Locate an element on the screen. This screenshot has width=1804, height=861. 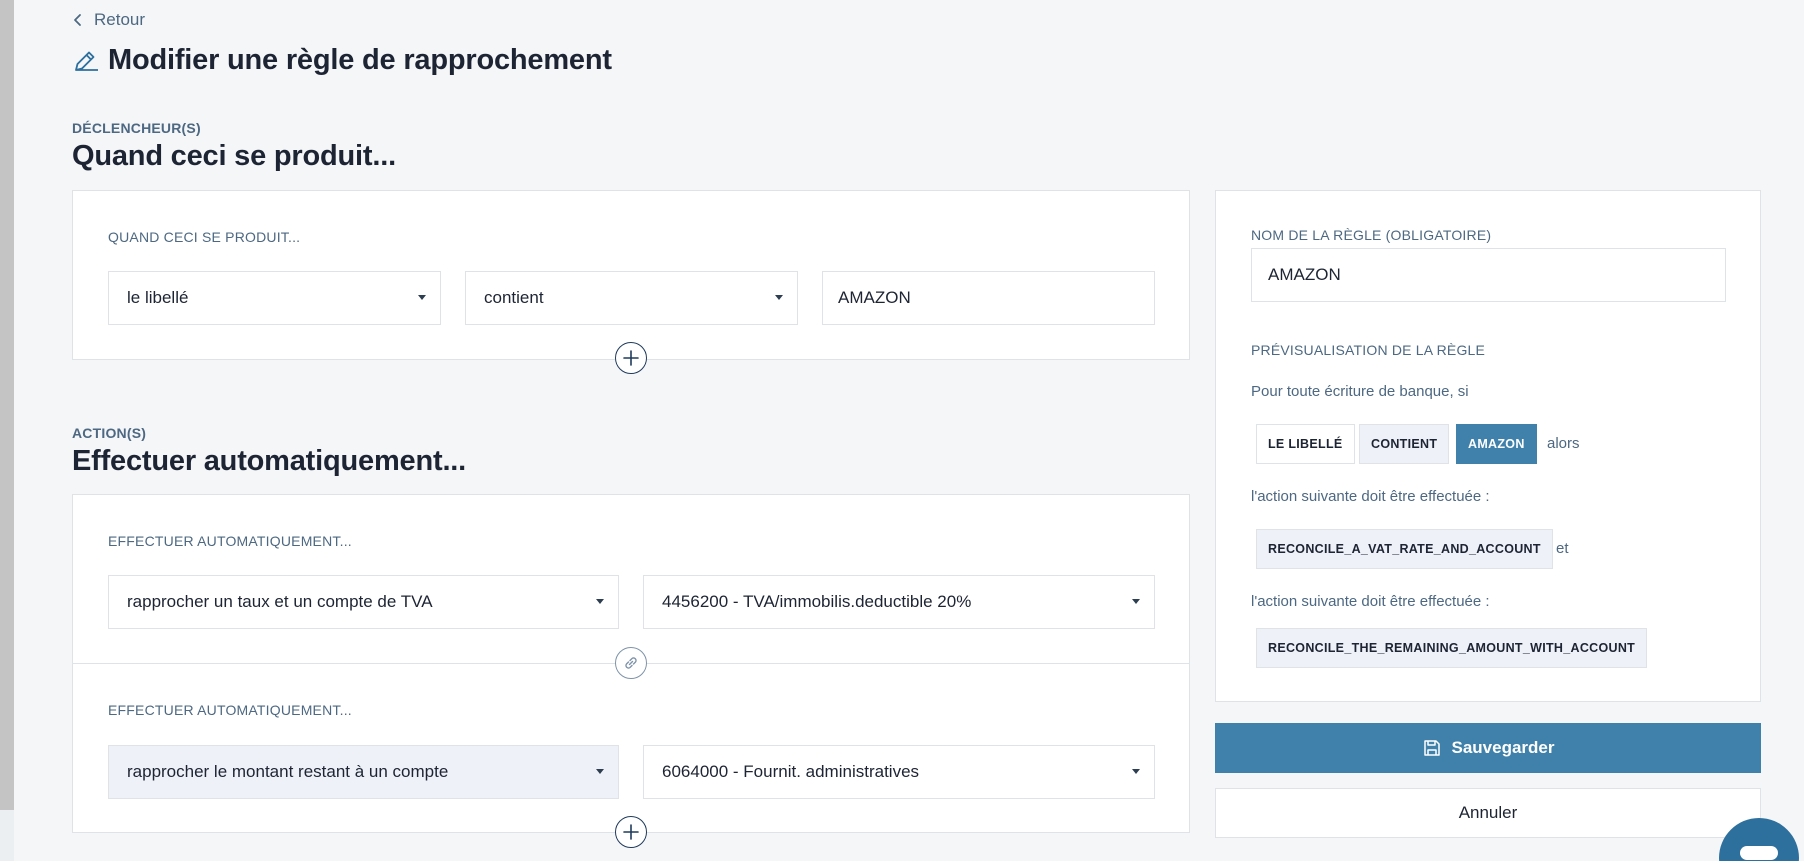
save-button-label: Sauvegarder is located at coordinates (1503, 747).